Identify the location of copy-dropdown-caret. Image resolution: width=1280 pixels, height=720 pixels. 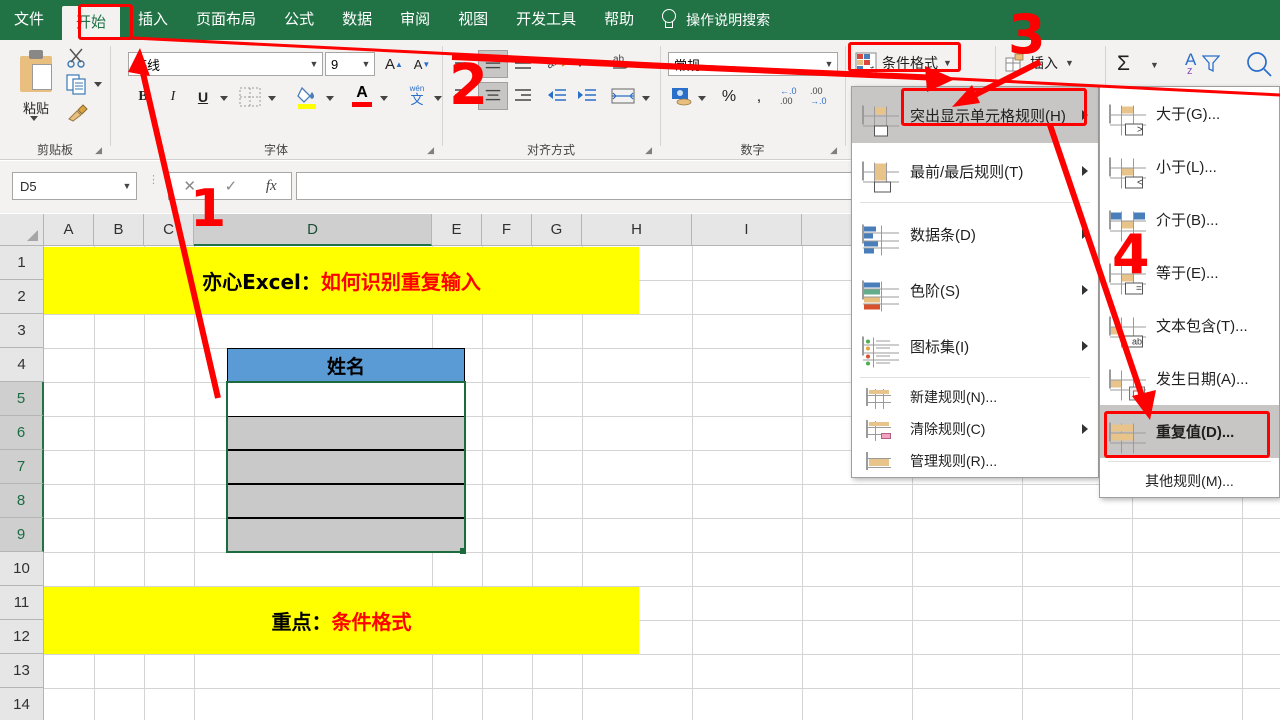
(98, 84).